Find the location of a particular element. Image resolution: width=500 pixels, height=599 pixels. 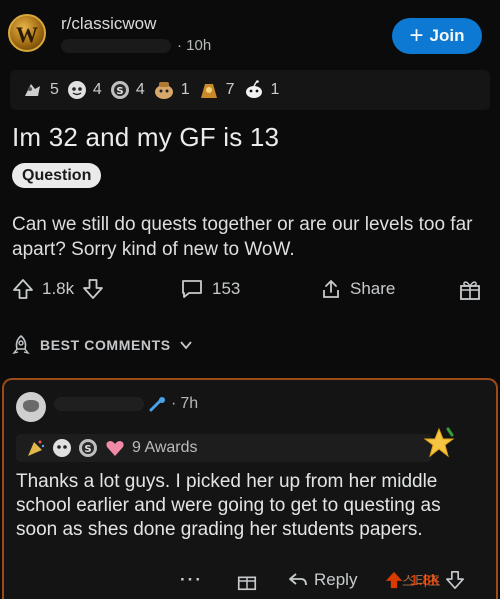

share-label: Share is located at coordinates (373, 288).